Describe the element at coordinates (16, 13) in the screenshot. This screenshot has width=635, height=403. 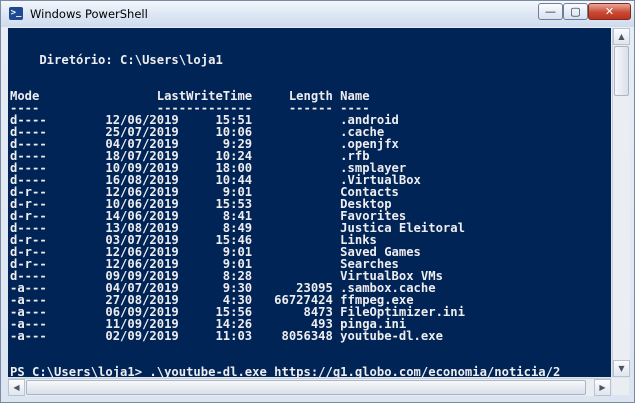
I see `powershell-icon: >_` at that location.